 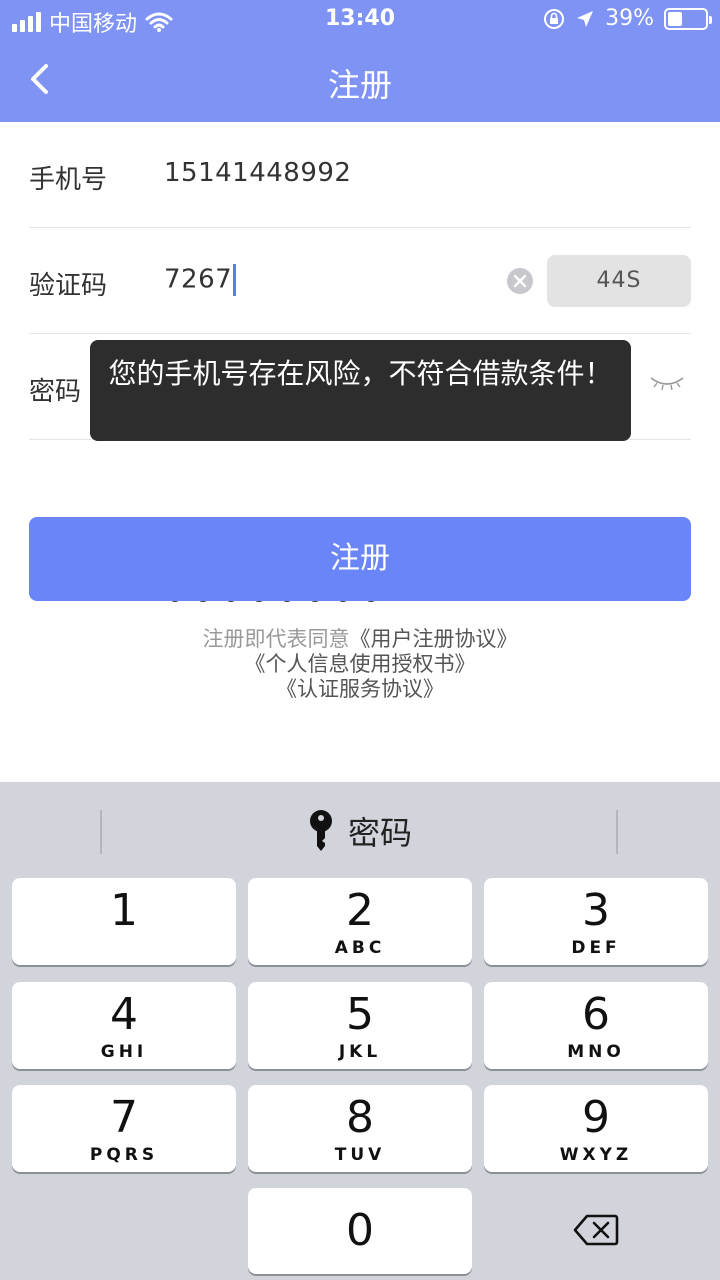 I want to click on key-letters: GHI, so click(x=124, y=1052).